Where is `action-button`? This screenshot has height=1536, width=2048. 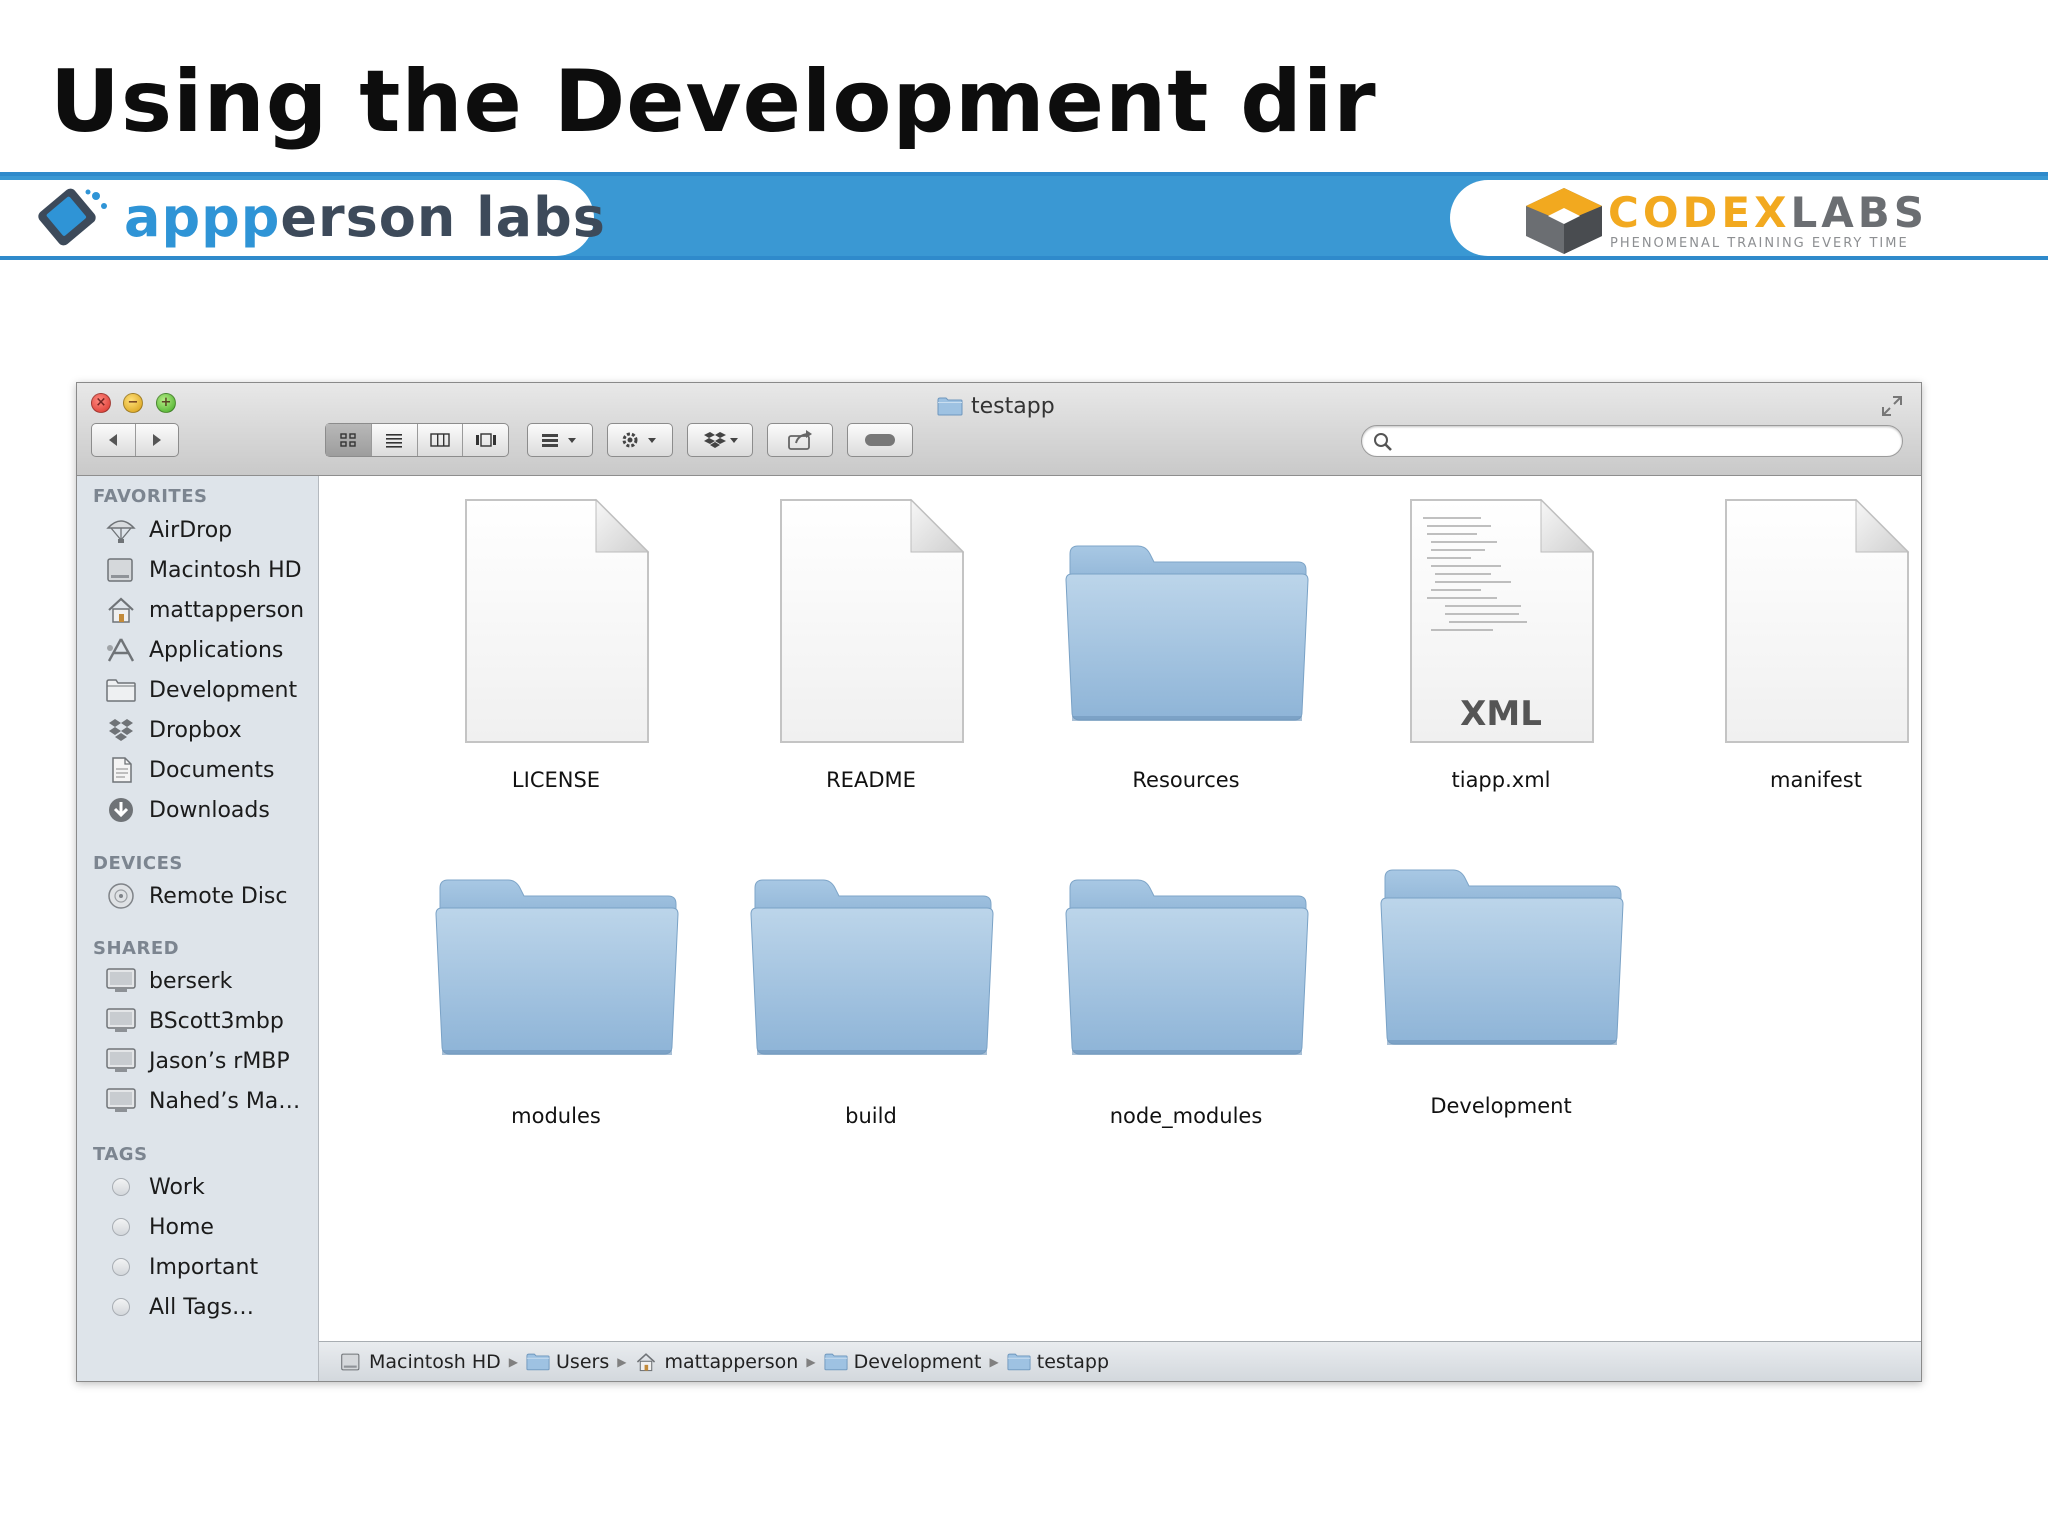 action-button is located at coordinates (640, 440).